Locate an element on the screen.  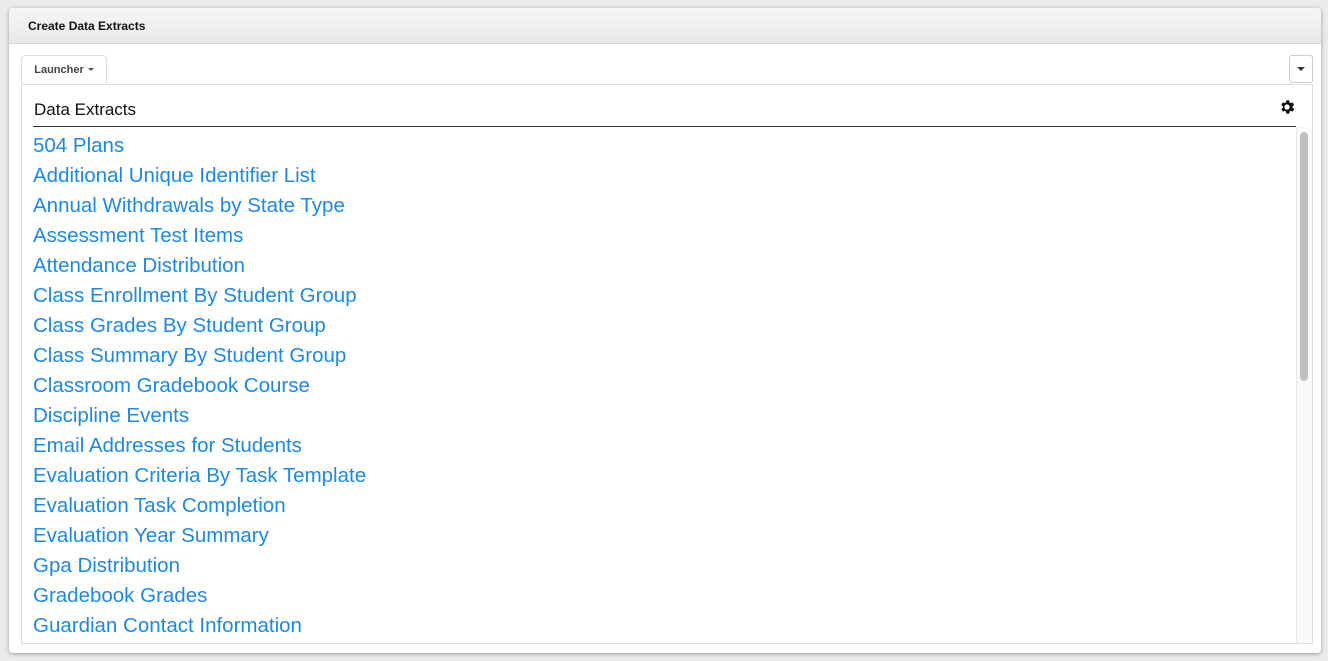
extract-link: Gpa Distribution is located at coordinates (663, 566).